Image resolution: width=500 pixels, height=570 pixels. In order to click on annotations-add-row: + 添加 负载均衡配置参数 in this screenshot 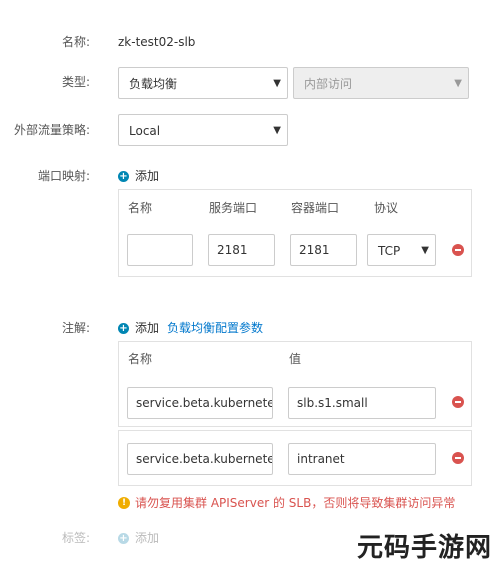, I will do `click(190, 328)`.